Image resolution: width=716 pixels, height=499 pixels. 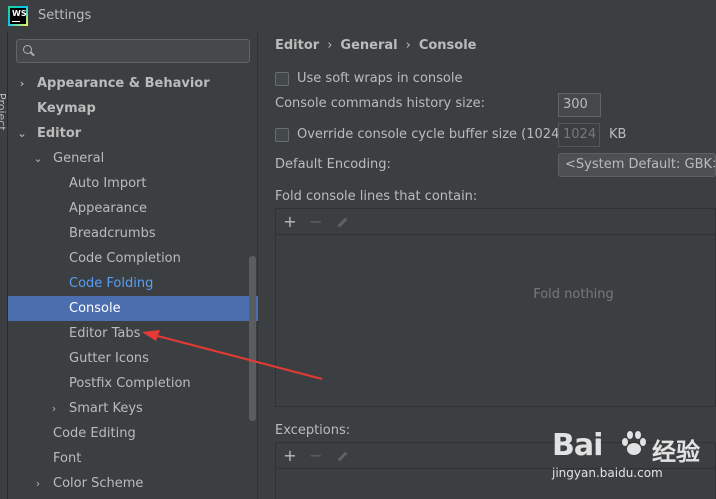 I want to click on override-buffer-checkbox, so click(x=282, y=134).